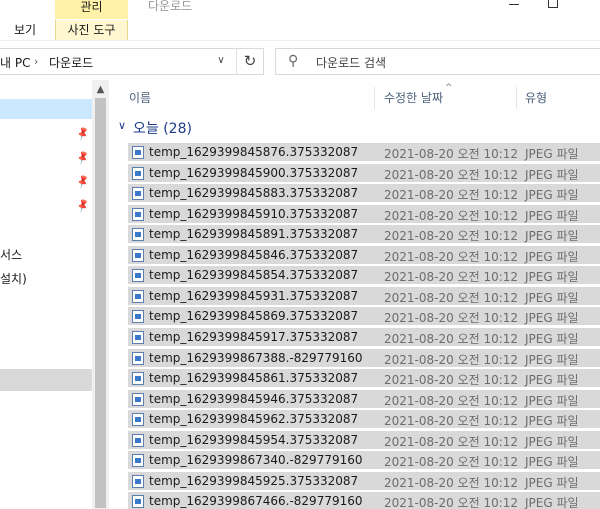 The height and width of the screenshot is (509, 600). I want to click on file-name: temp_1629399845917.375332087, so click(254, 336).